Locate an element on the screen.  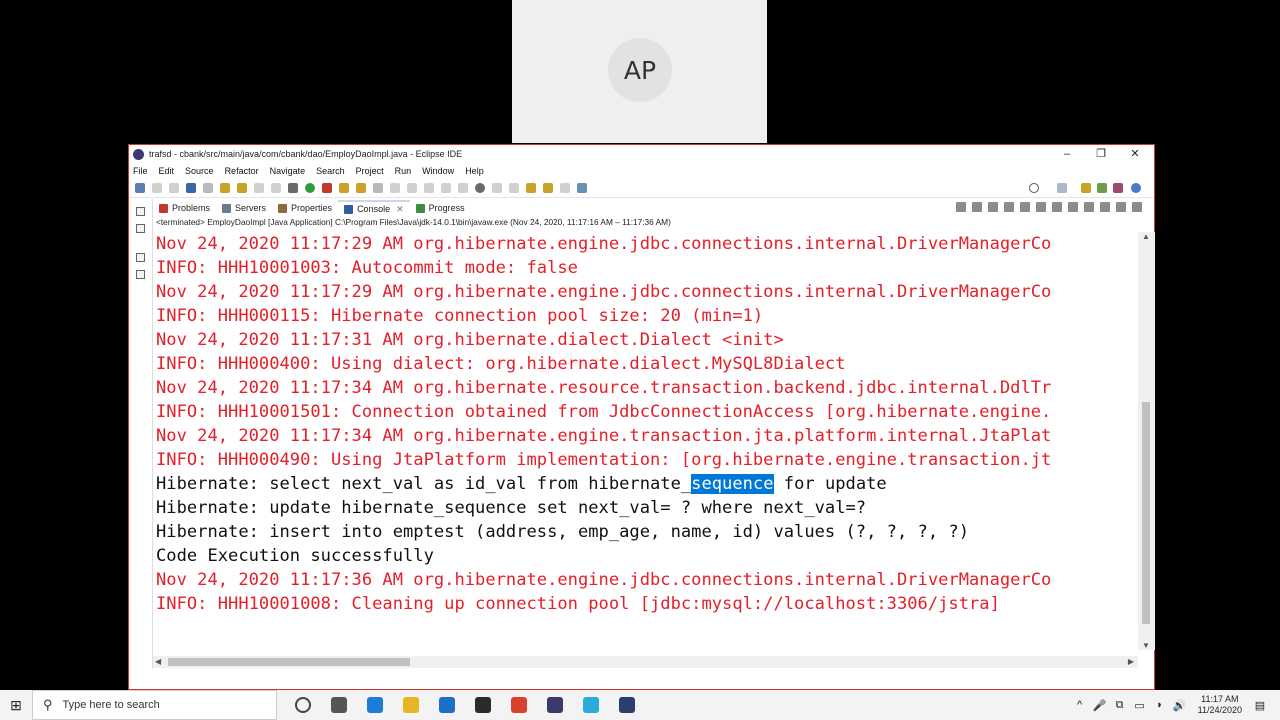
horizontal-scrollbar: ◀ ▶ is located at coordinates (645, 662).